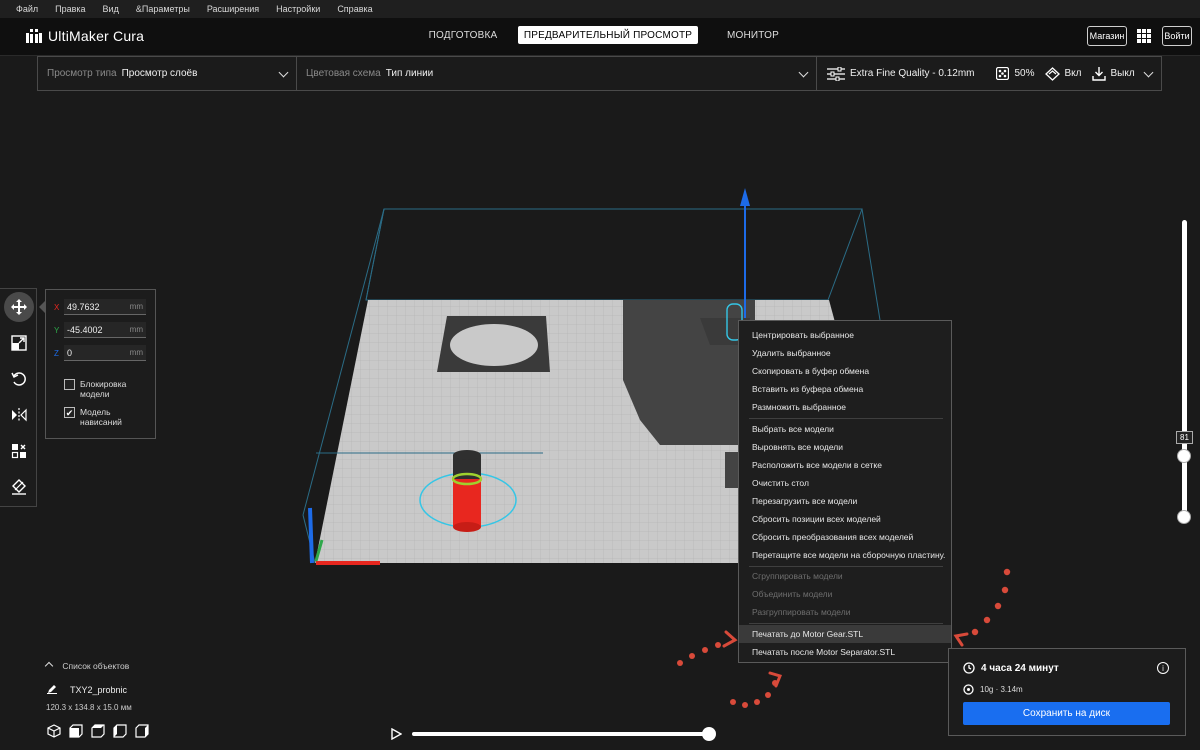 Image resolution: width=1200 pixels, height=750 pixels. What do you see at coordinates (845, 353) in the screenshot?
I see `menu-delete-selected: Удалить выбранное` at bounding box center [845, 353].